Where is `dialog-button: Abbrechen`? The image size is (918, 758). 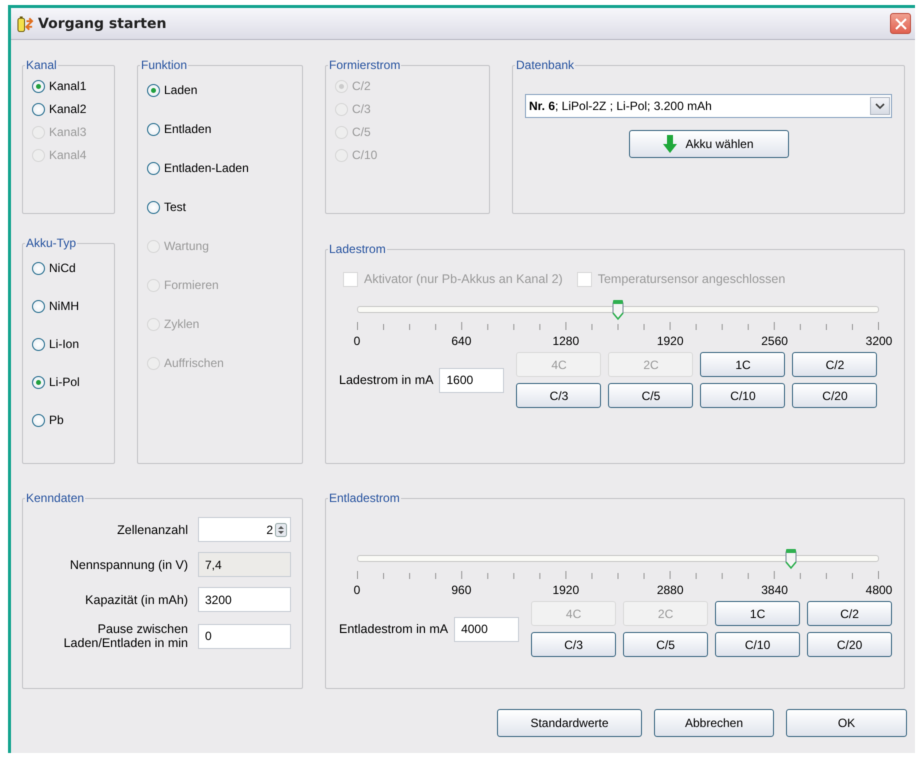 dialog-button: Abbrechen is located at coordinates (714, 723).